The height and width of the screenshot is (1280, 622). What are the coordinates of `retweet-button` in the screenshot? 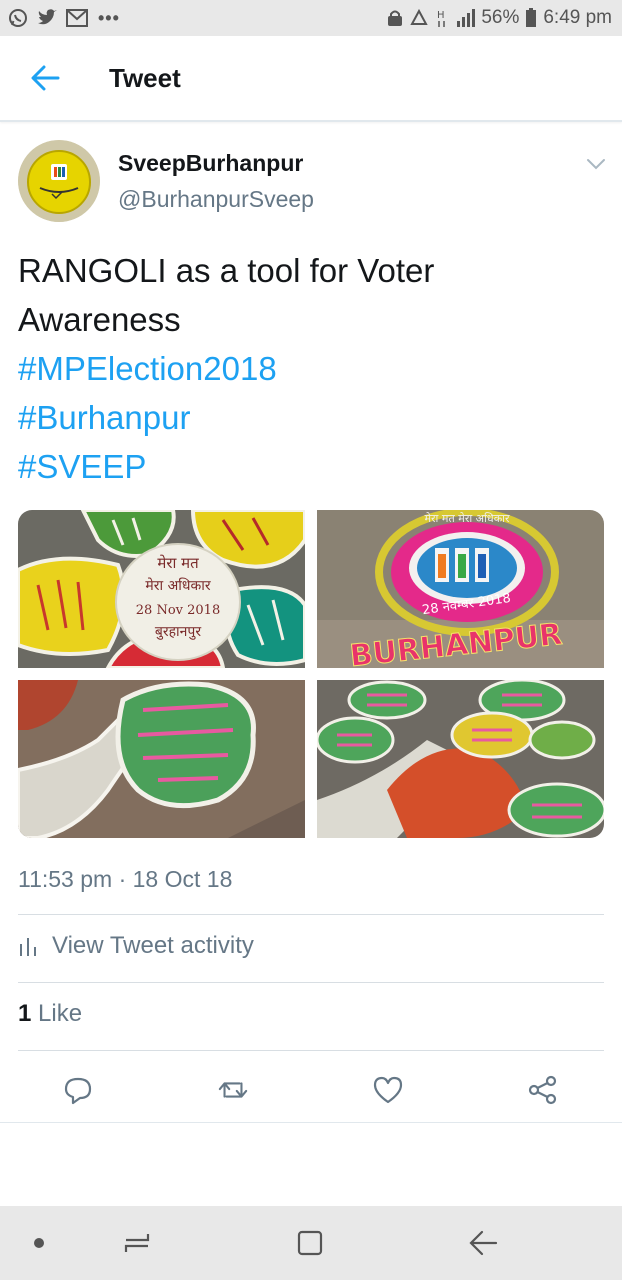 It's located at (233, 1090).